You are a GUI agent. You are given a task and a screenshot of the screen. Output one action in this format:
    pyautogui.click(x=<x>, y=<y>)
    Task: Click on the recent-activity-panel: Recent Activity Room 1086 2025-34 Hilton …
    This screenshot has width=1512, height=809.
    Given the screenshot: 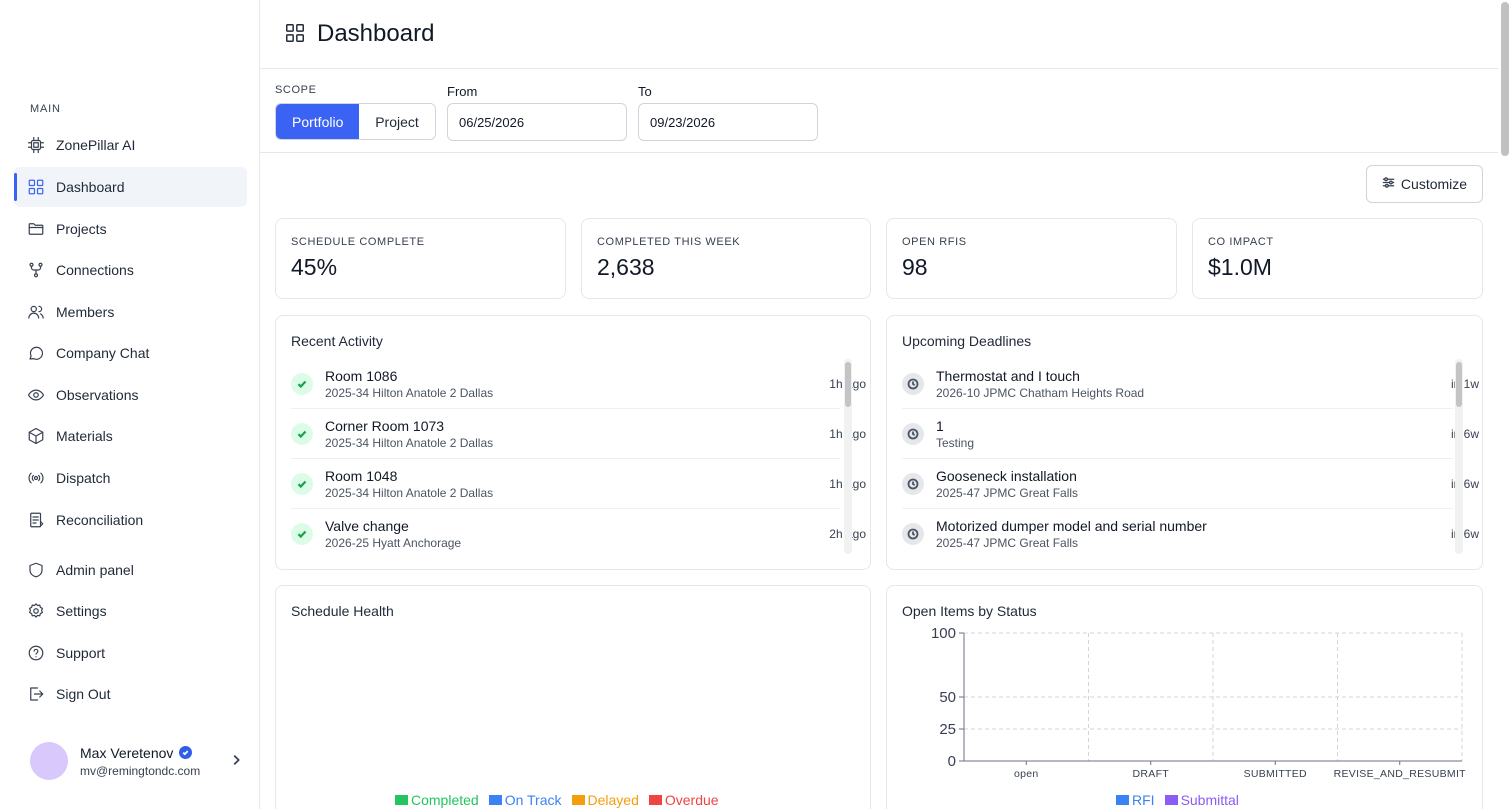 What is the action you would take?
    pyautogui.click(x=573, y=442)
    